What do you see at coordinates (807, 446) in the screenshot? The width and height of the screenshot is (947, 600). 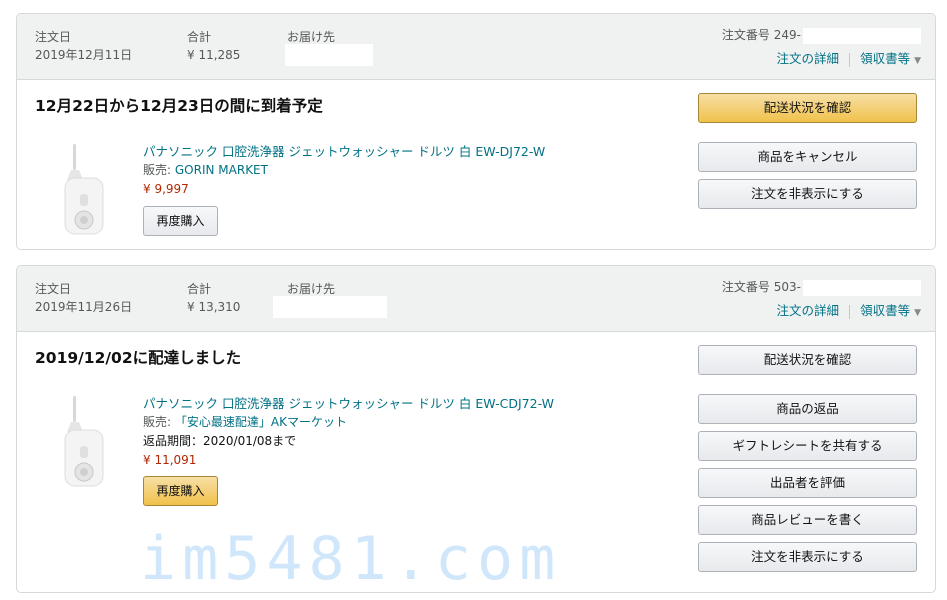 I see `share-gift-receipt-button: ギフトレシートを共有する` at bounding box center [807, 446].